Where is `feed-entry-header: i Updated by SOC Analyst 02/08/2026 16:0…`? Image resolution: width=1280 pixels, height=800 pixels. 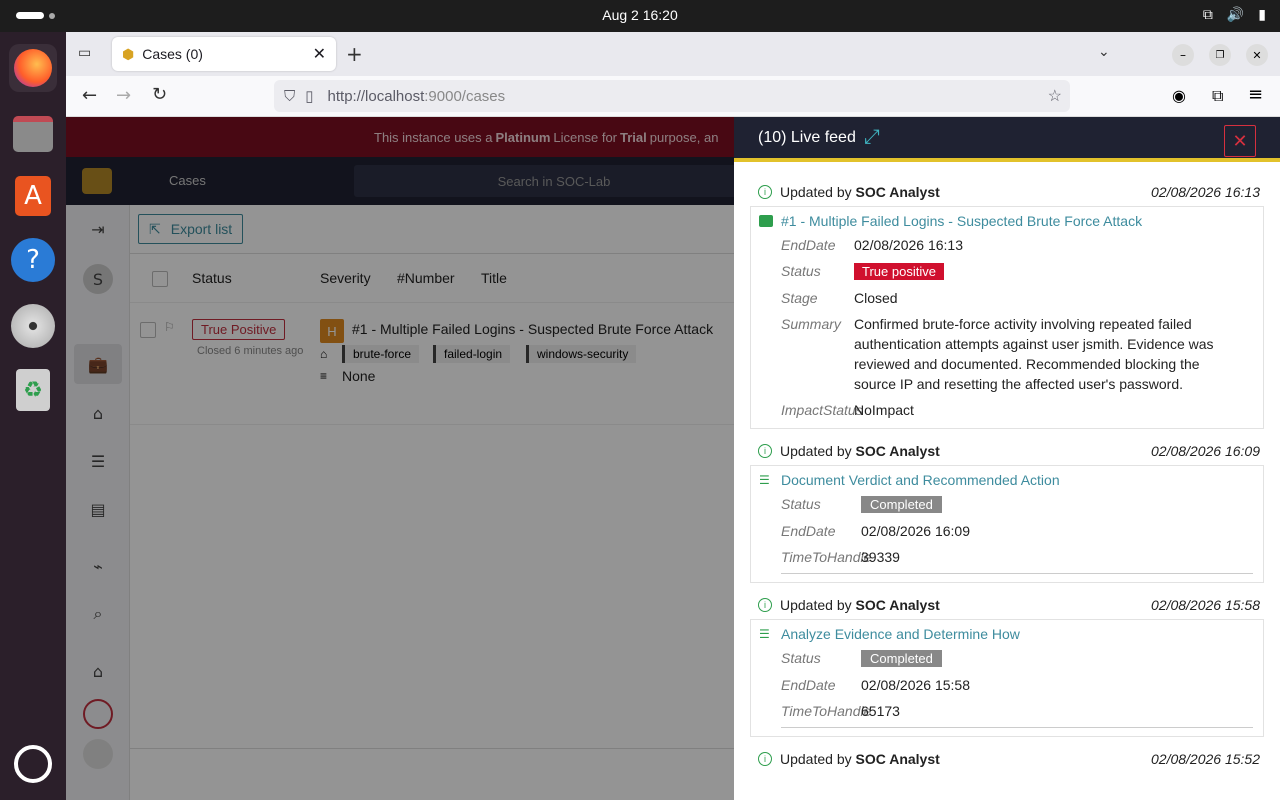
feed-entry-header: i Updated by SOC Analyst 02/08/2026 16:0… is located at coordinates (1007, 451).